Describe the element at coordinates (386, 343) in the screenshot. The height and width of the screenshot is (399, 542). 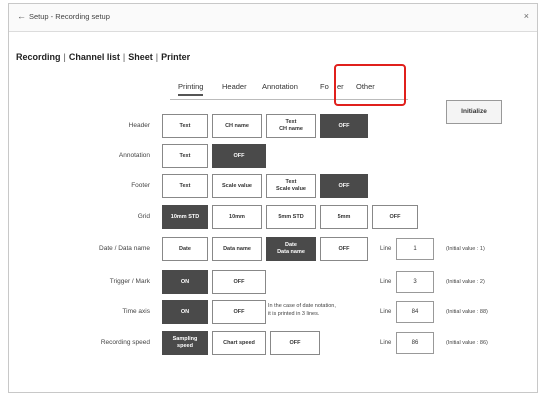
I see `speed-line-label: Line` at that location.